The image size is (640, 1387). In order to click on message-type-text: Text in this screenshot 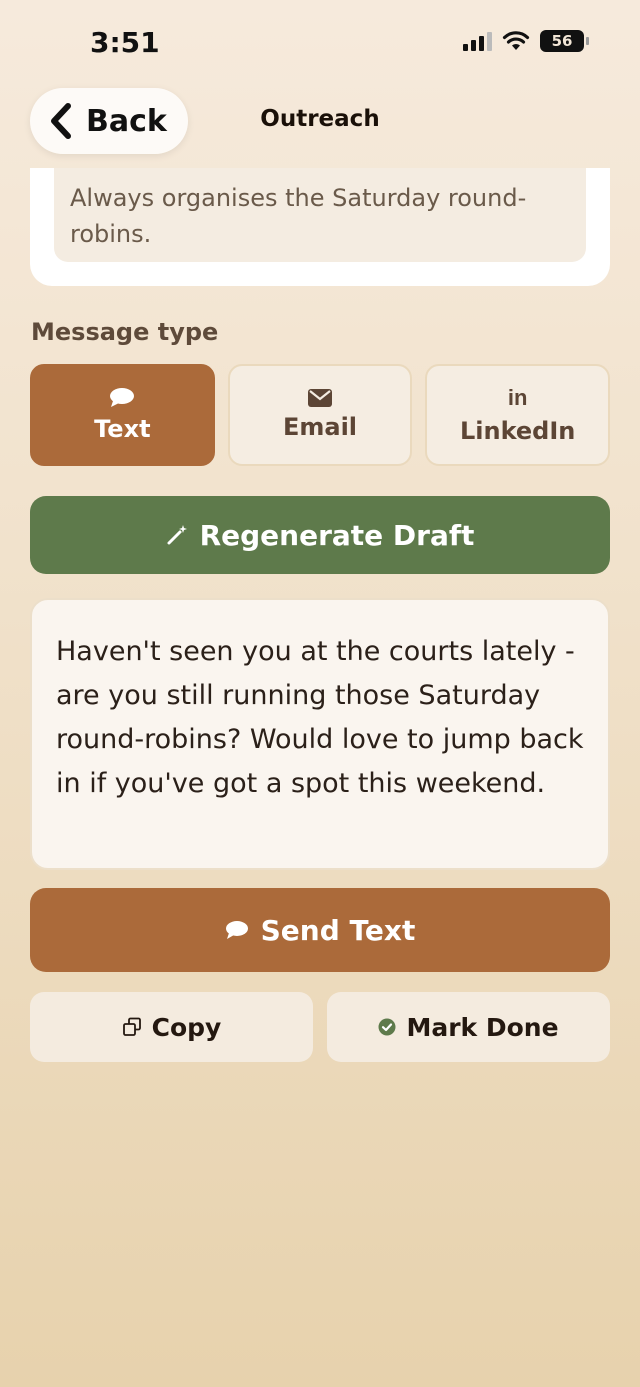, I will do `click(122, 415)`.